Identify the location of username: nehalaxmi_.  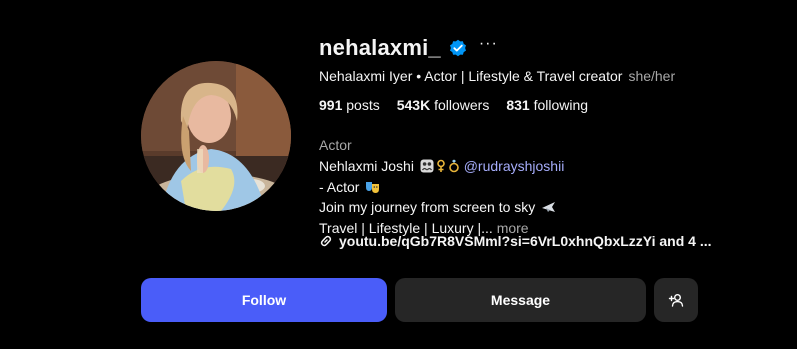
(380, 47).